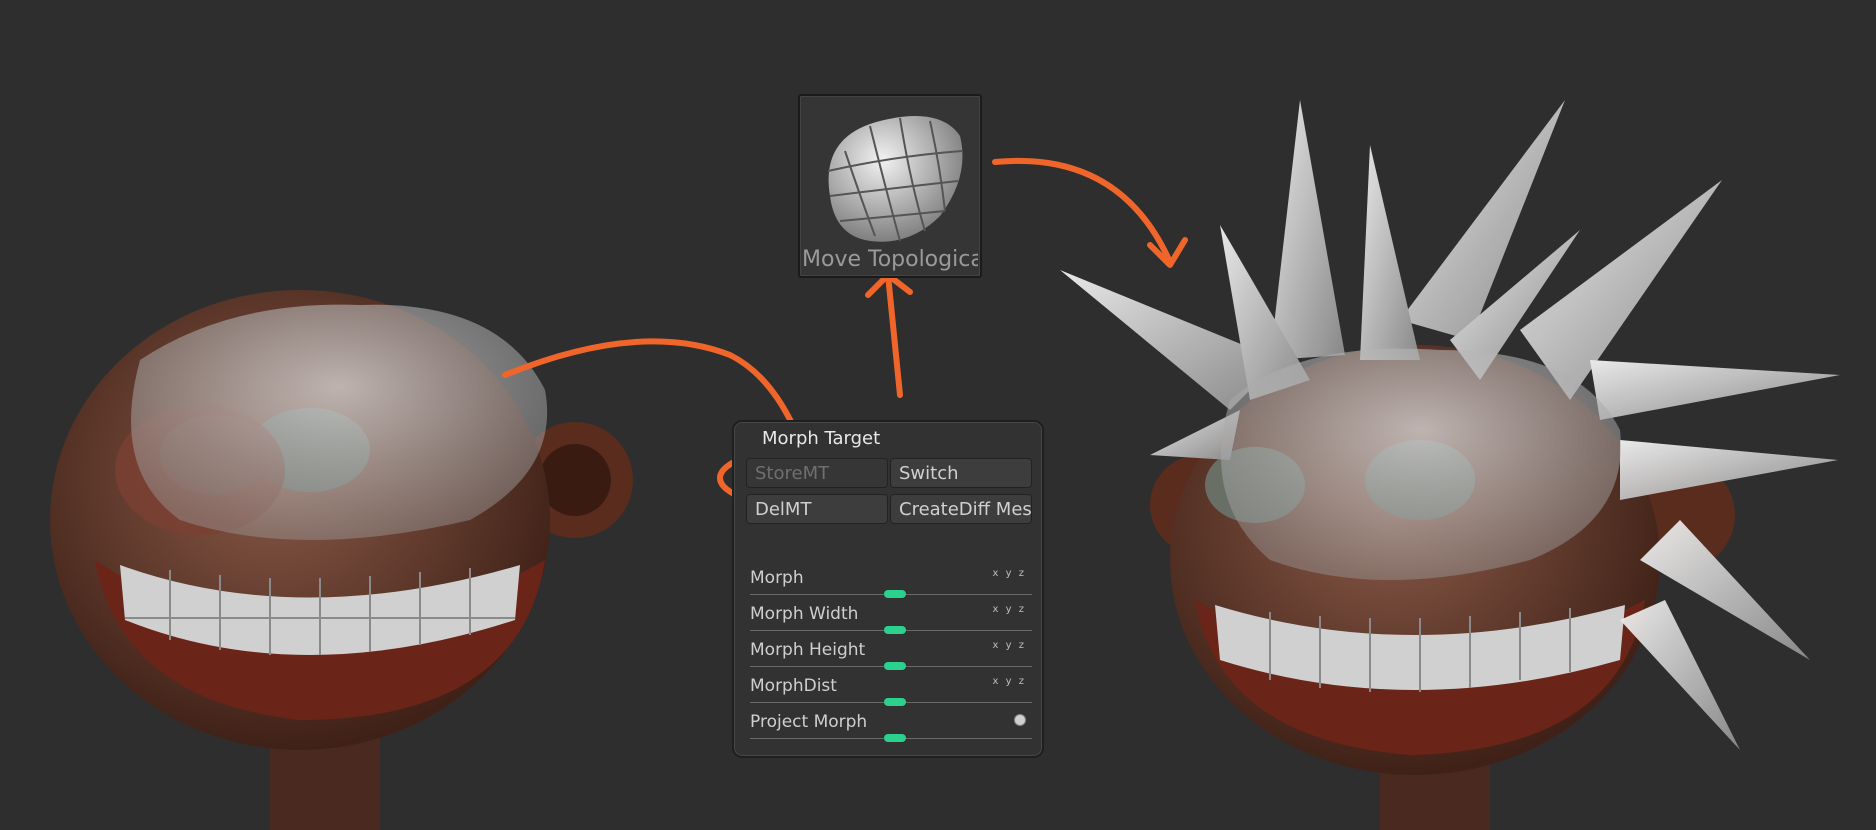 The image size is (1876, 830). Describe the element at coordinates (793, 686) in the screenshot. I see `slider-label: MorphDist` at that location.